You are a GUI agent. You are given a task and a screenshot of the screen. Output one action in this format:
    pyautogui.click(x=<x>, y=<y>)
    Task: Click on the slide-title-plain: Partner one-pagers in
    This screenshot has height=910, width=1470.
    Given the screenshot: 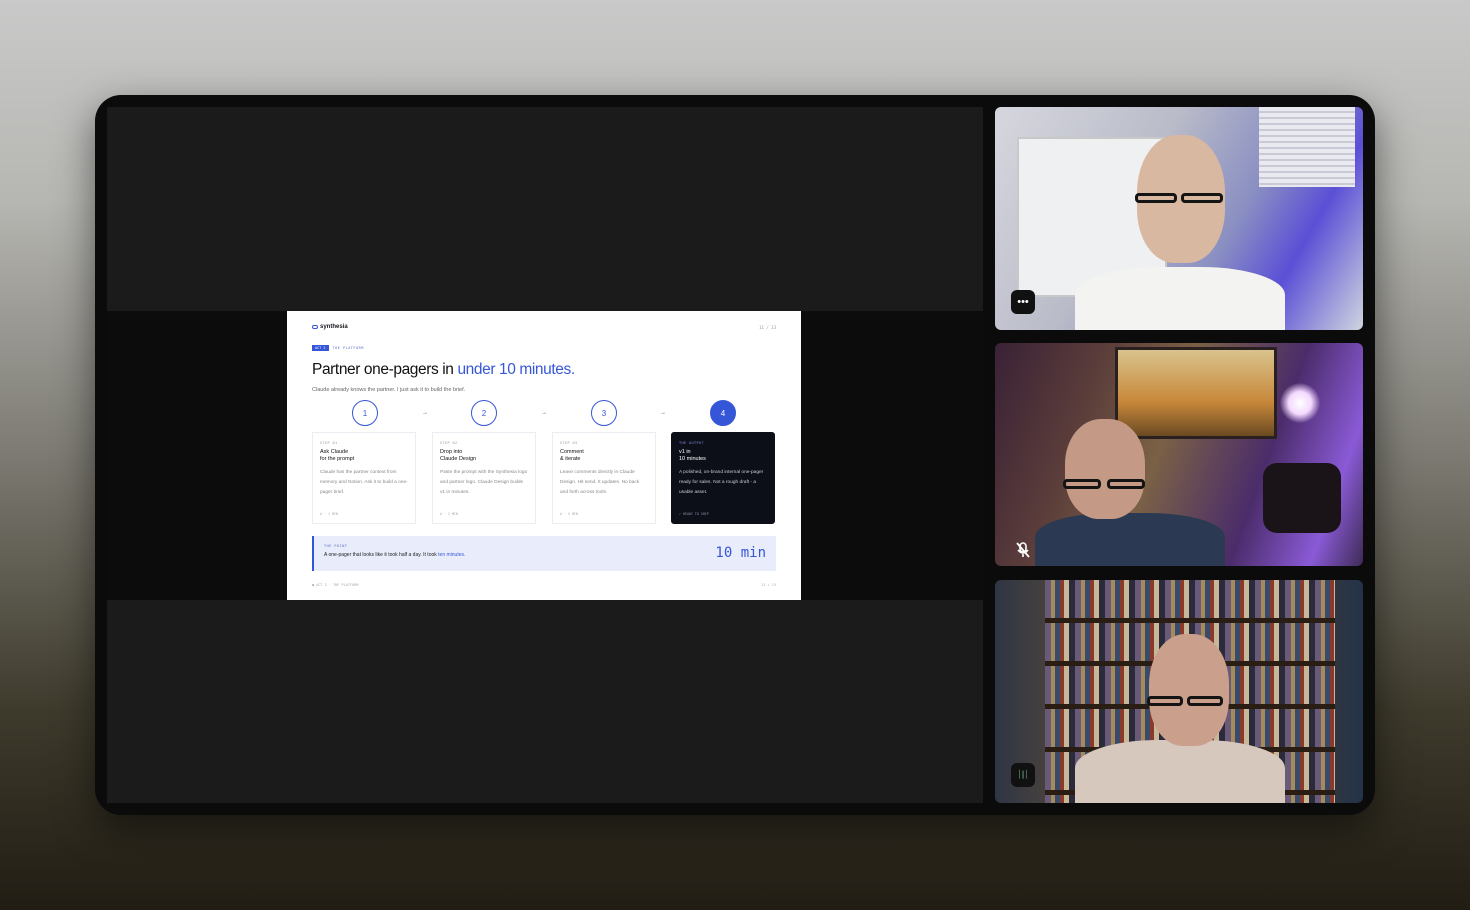 What is the action you would take?
    pyautogui.click(x=383, y=369)
    